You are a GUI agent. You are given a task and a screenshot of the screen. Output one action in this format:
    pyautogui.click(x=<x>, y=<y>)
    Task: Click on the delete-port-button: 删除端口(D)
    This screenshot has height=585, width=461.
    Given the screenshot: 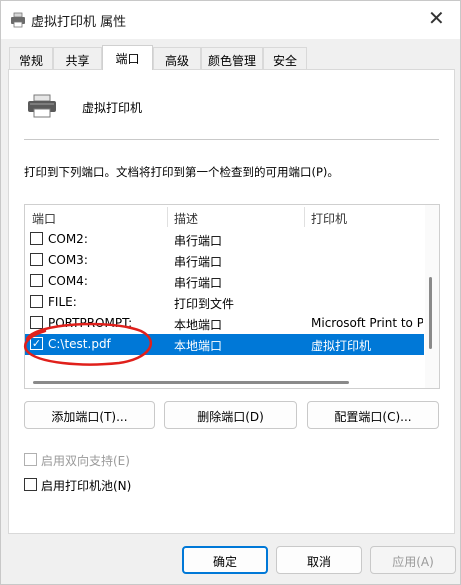 What is the action you would take?
    pyautogui.click(x=230, y=415)
    